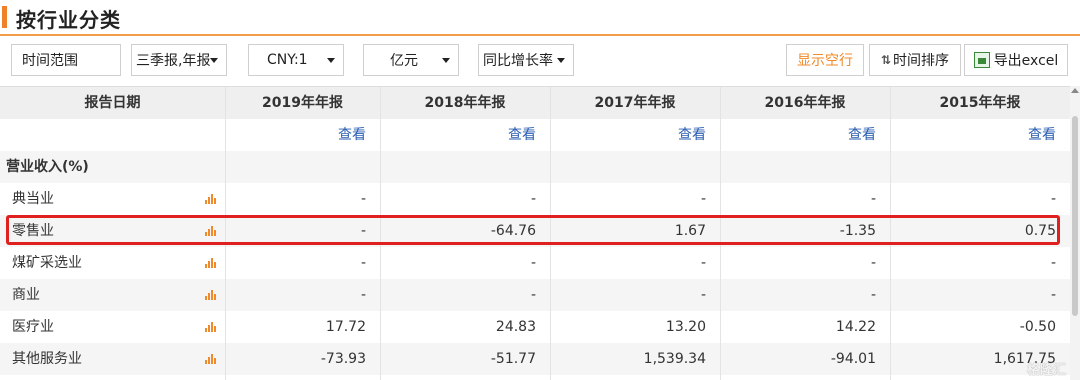 Image resolution: width=1080 pixels, height=380 pixels. I want to click on export-excel-label: 导出excel, so click(1026, 61).